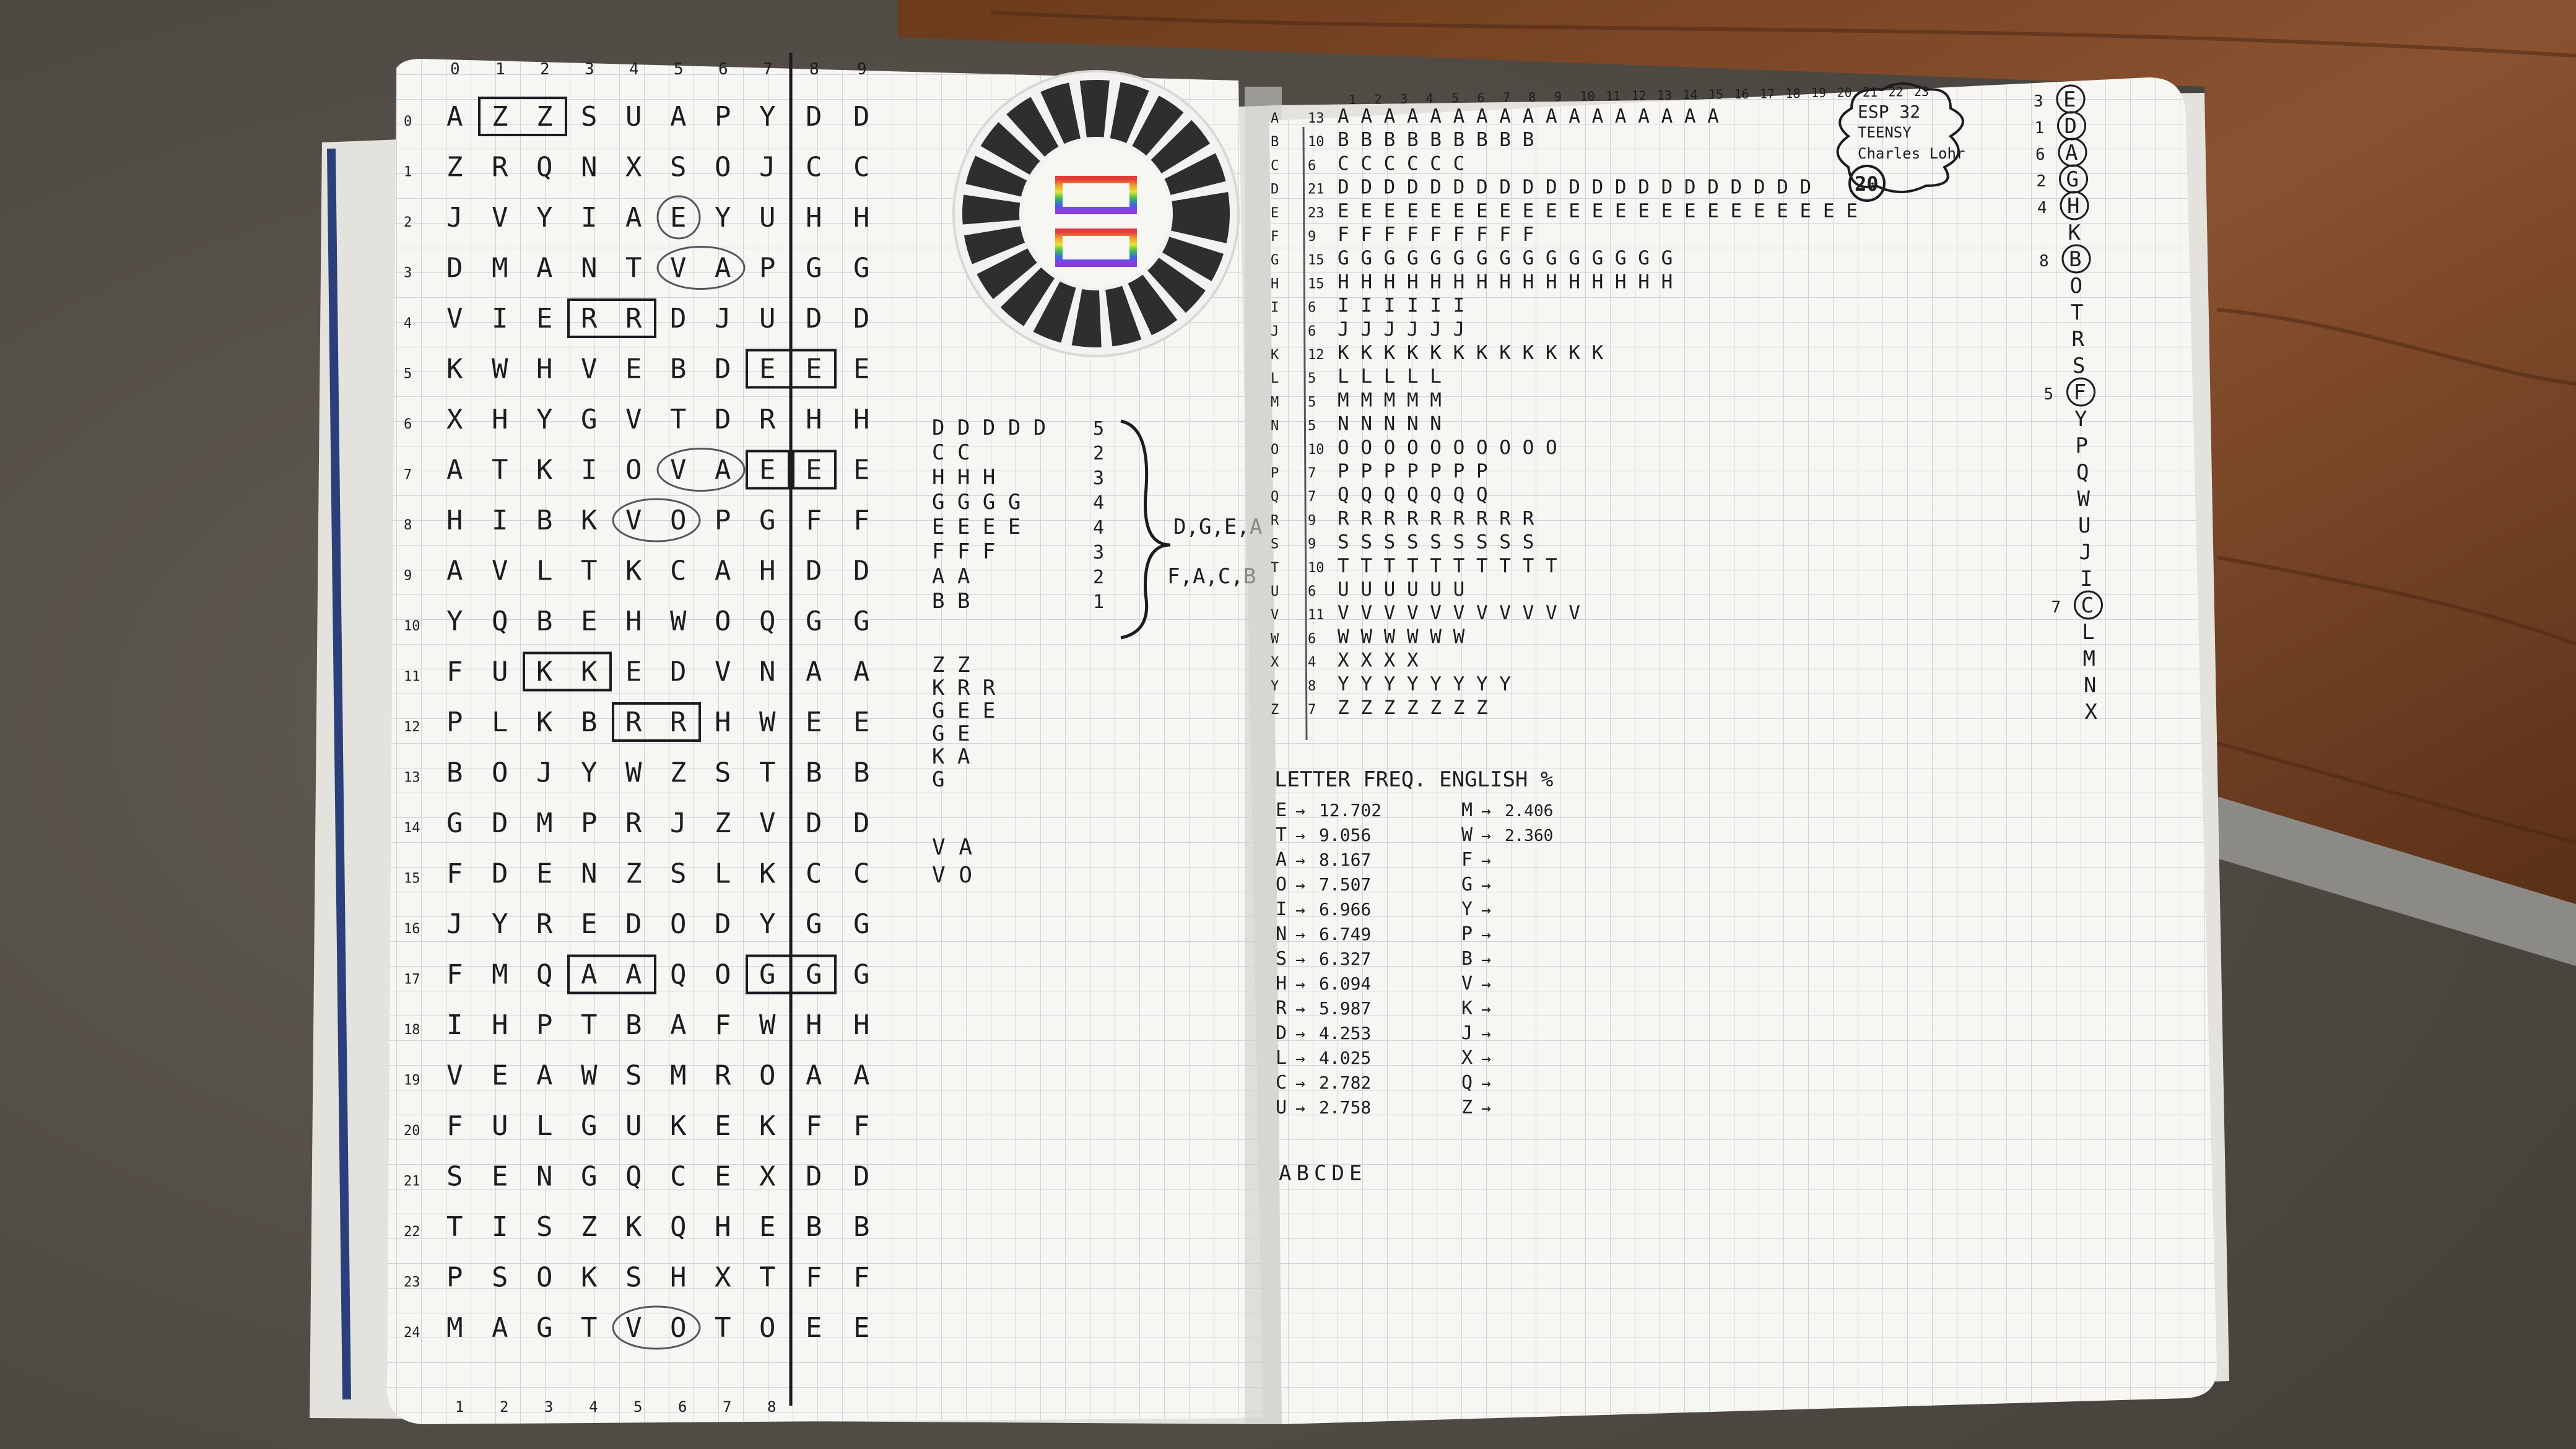  What do you see at coordinates (682, 1407) in the screenshot?
I see `bottom-index-digit: 6` at bounding box center [682, 1407].